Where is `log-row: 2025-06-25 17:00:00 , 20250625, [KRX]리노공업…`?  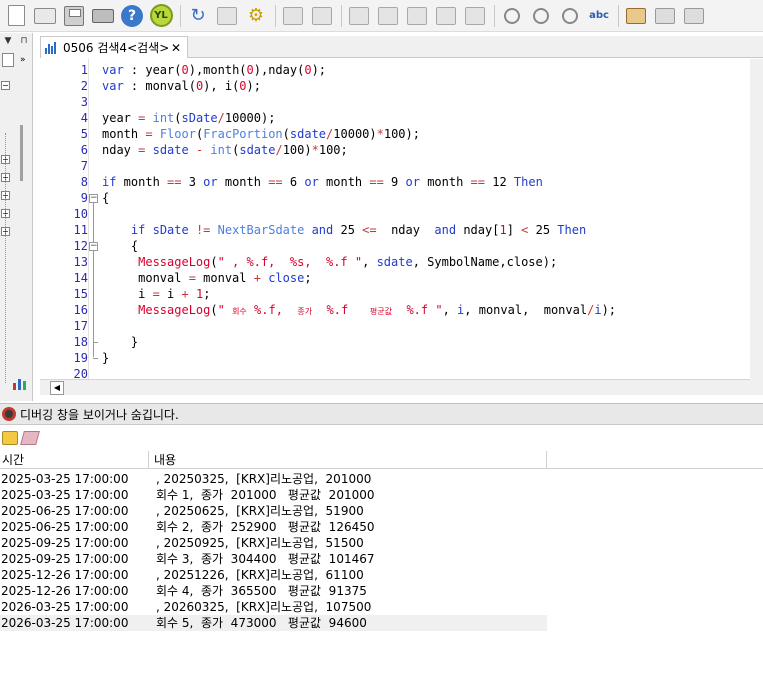
log-row: 2025-06-25 17:00:00 , 20250625, [KRX]리노공업… is located at coordinates (273, 511).